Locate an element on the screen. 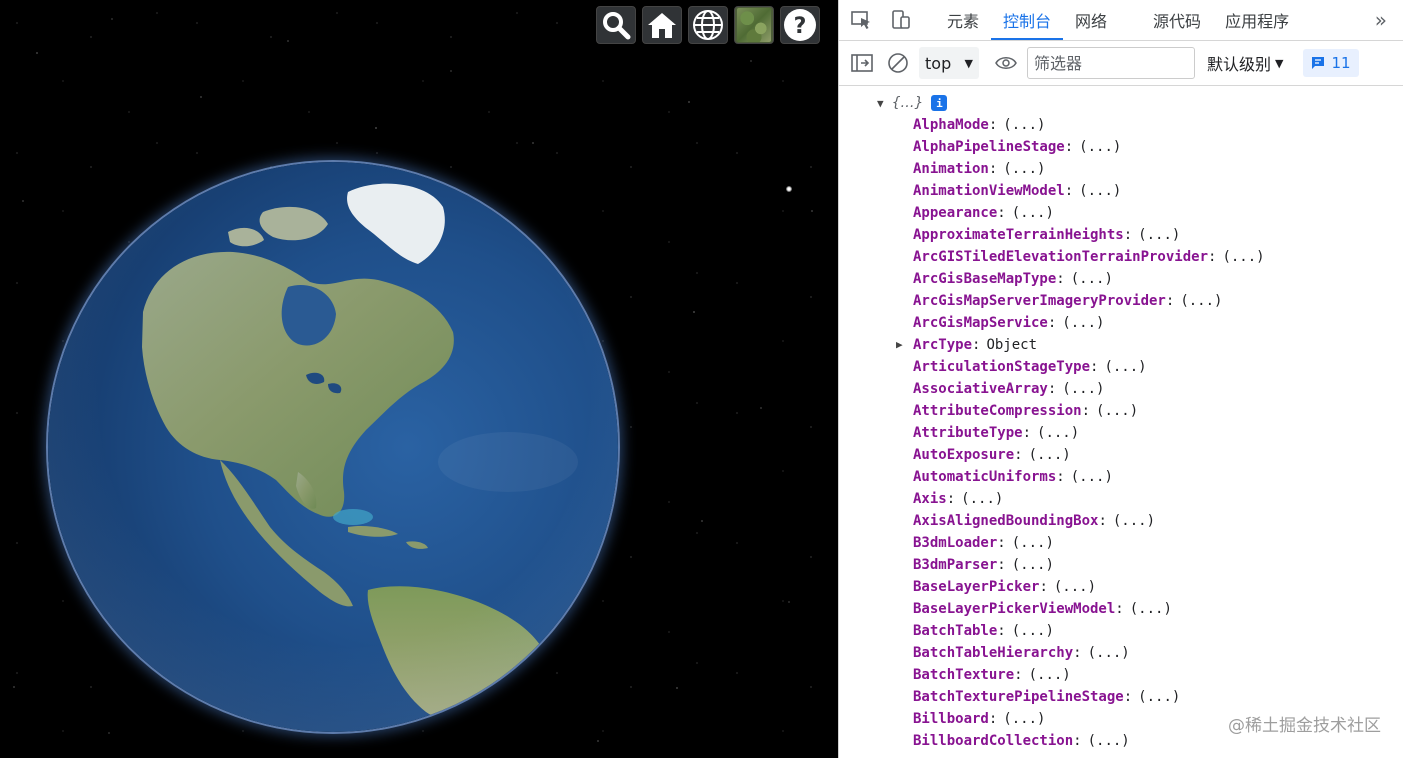  console-property-row: BatchTexture: (...) is located at coordinates (1121, 675).